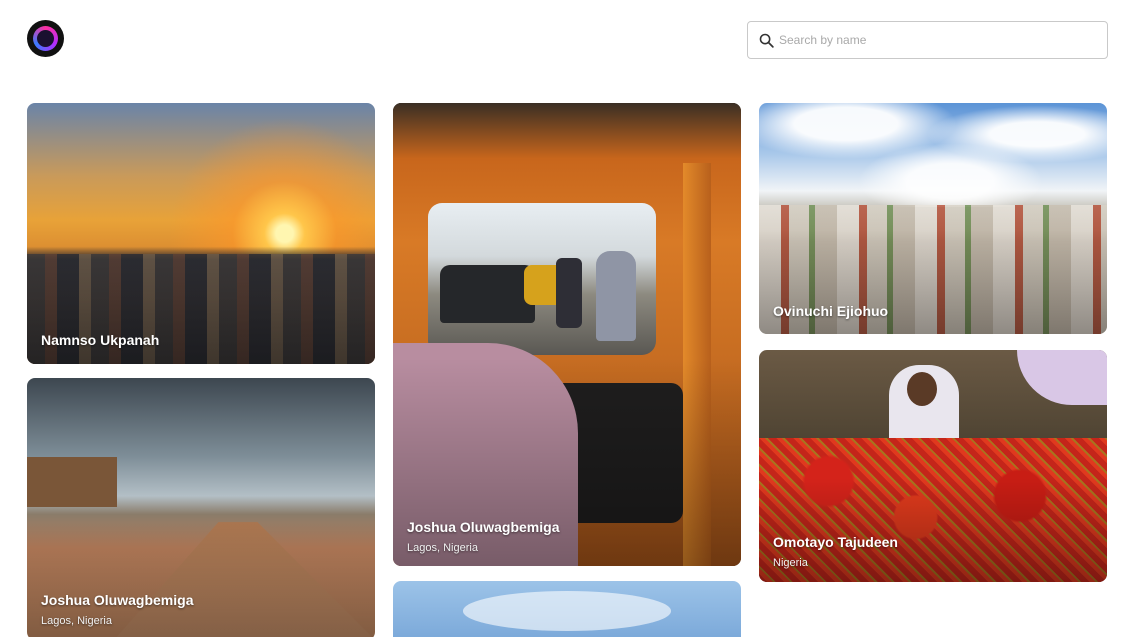 The width and height of the screenshot is (1139, 637). Describe the element at coordinates (766, 40) in the screenshot. I see `search-icon` at that location.